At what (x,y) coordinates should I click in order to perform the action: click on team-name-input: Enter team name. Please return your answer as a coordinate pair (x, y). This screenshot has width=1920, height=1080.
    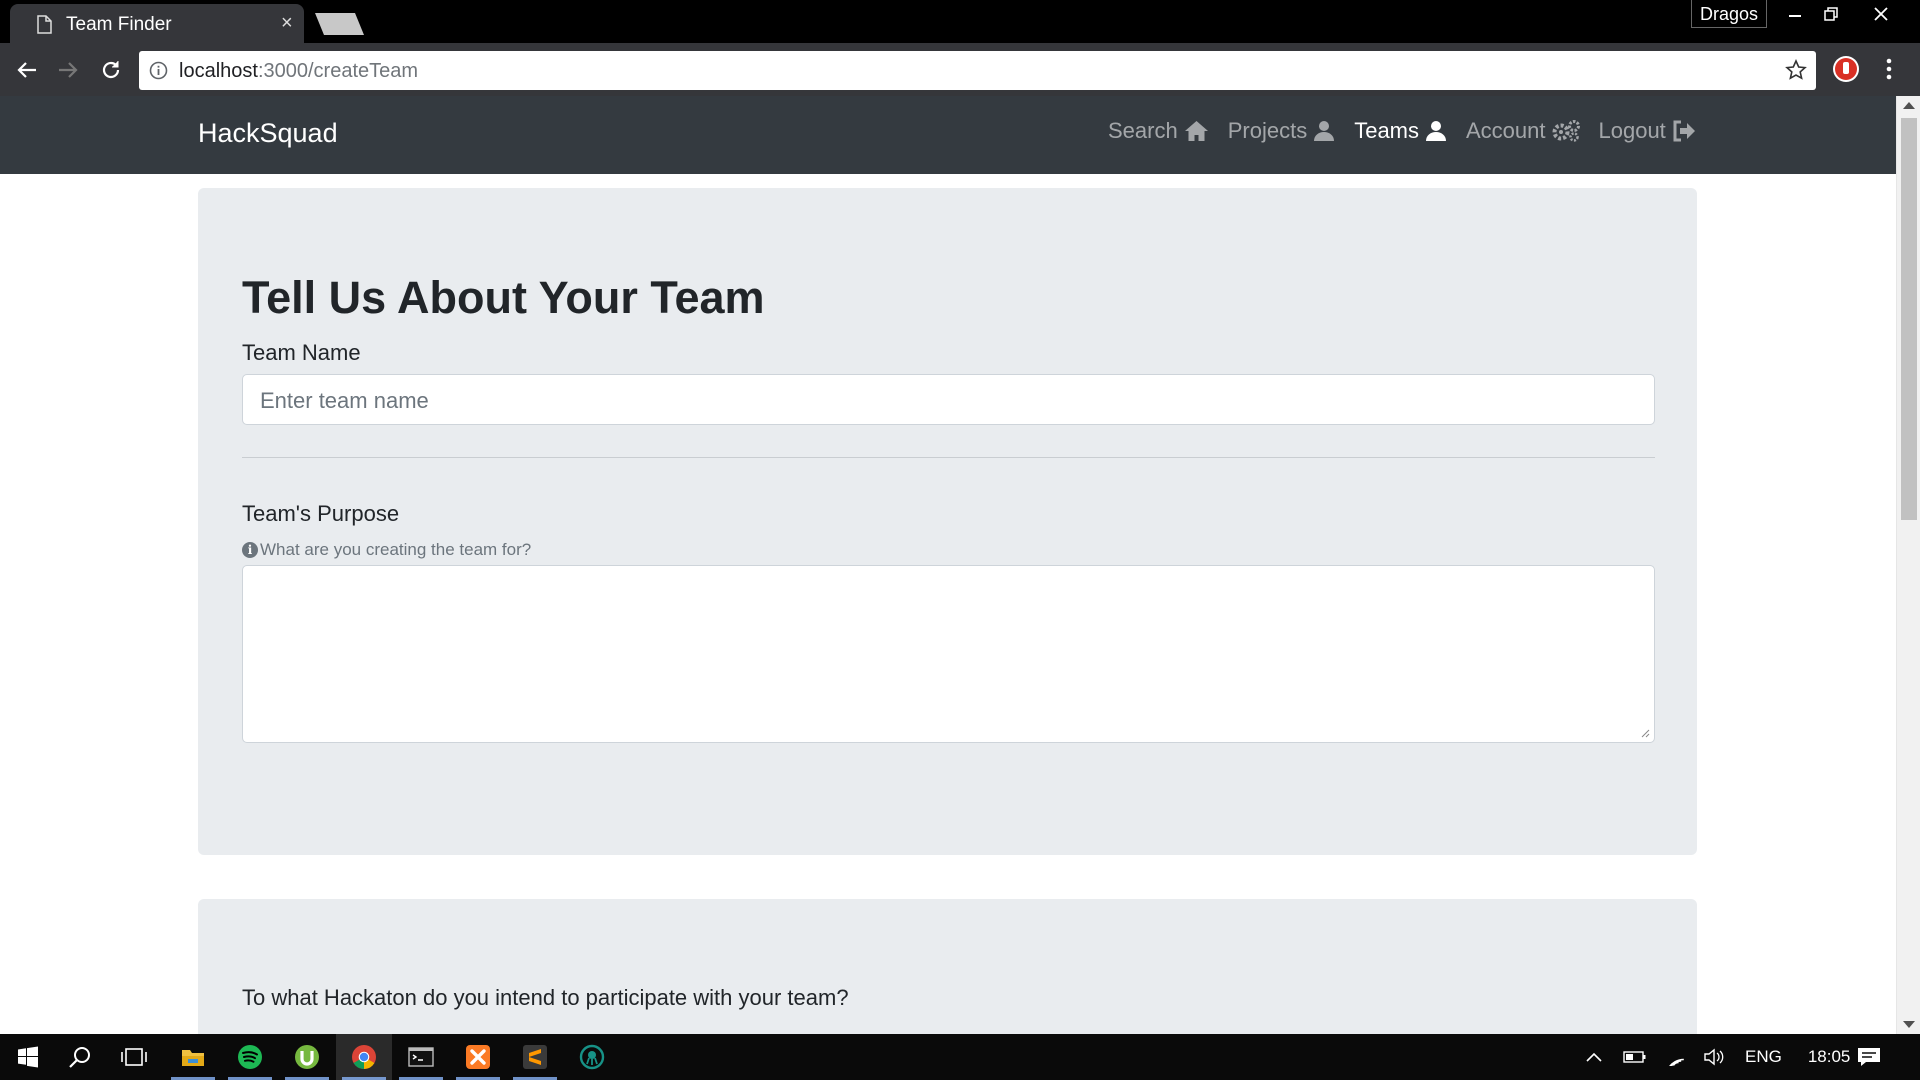
    Looking at the image, I should click on (948, 399).